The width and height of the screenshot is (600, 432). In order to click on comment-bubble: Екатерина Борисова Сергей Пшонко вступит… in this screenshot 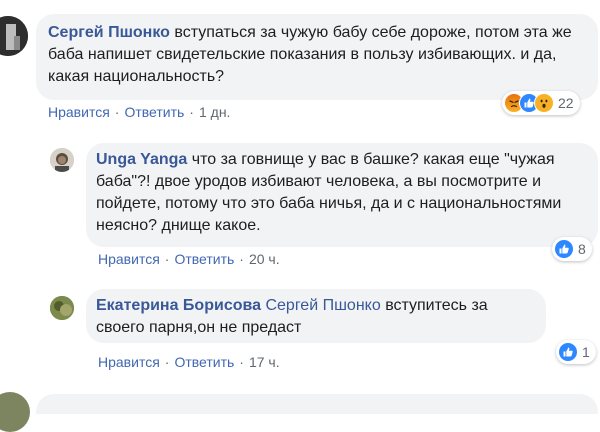, I will do `click(316, 316)`.